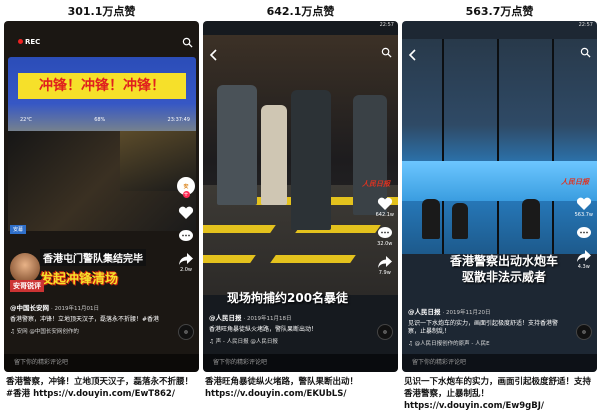 The width and height of the screenshot is (600, 415). Describe the element at coordinates (85, 331) in the screenshot. I see `music-line: ♫ 安网 @中国长安网创作的` at that location.